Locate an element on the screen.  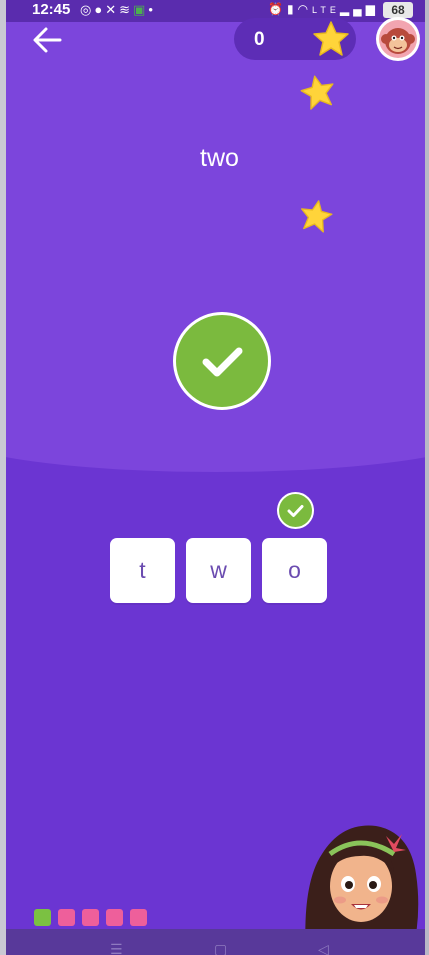
battery-indicator: 68 is located at coordinates (398, 10).